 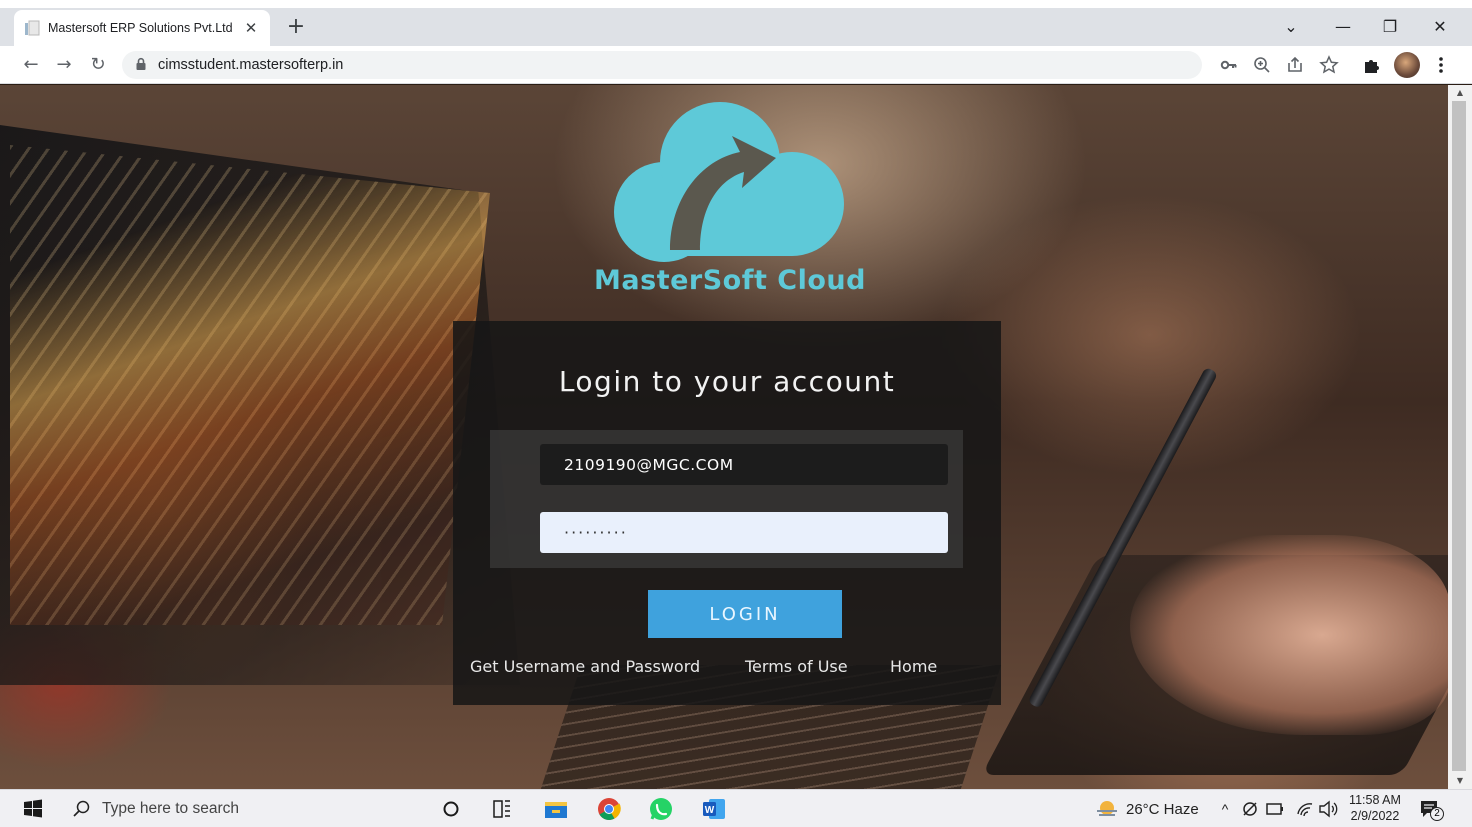 I want to click on svg-text: W, so click(x=710, y=810).